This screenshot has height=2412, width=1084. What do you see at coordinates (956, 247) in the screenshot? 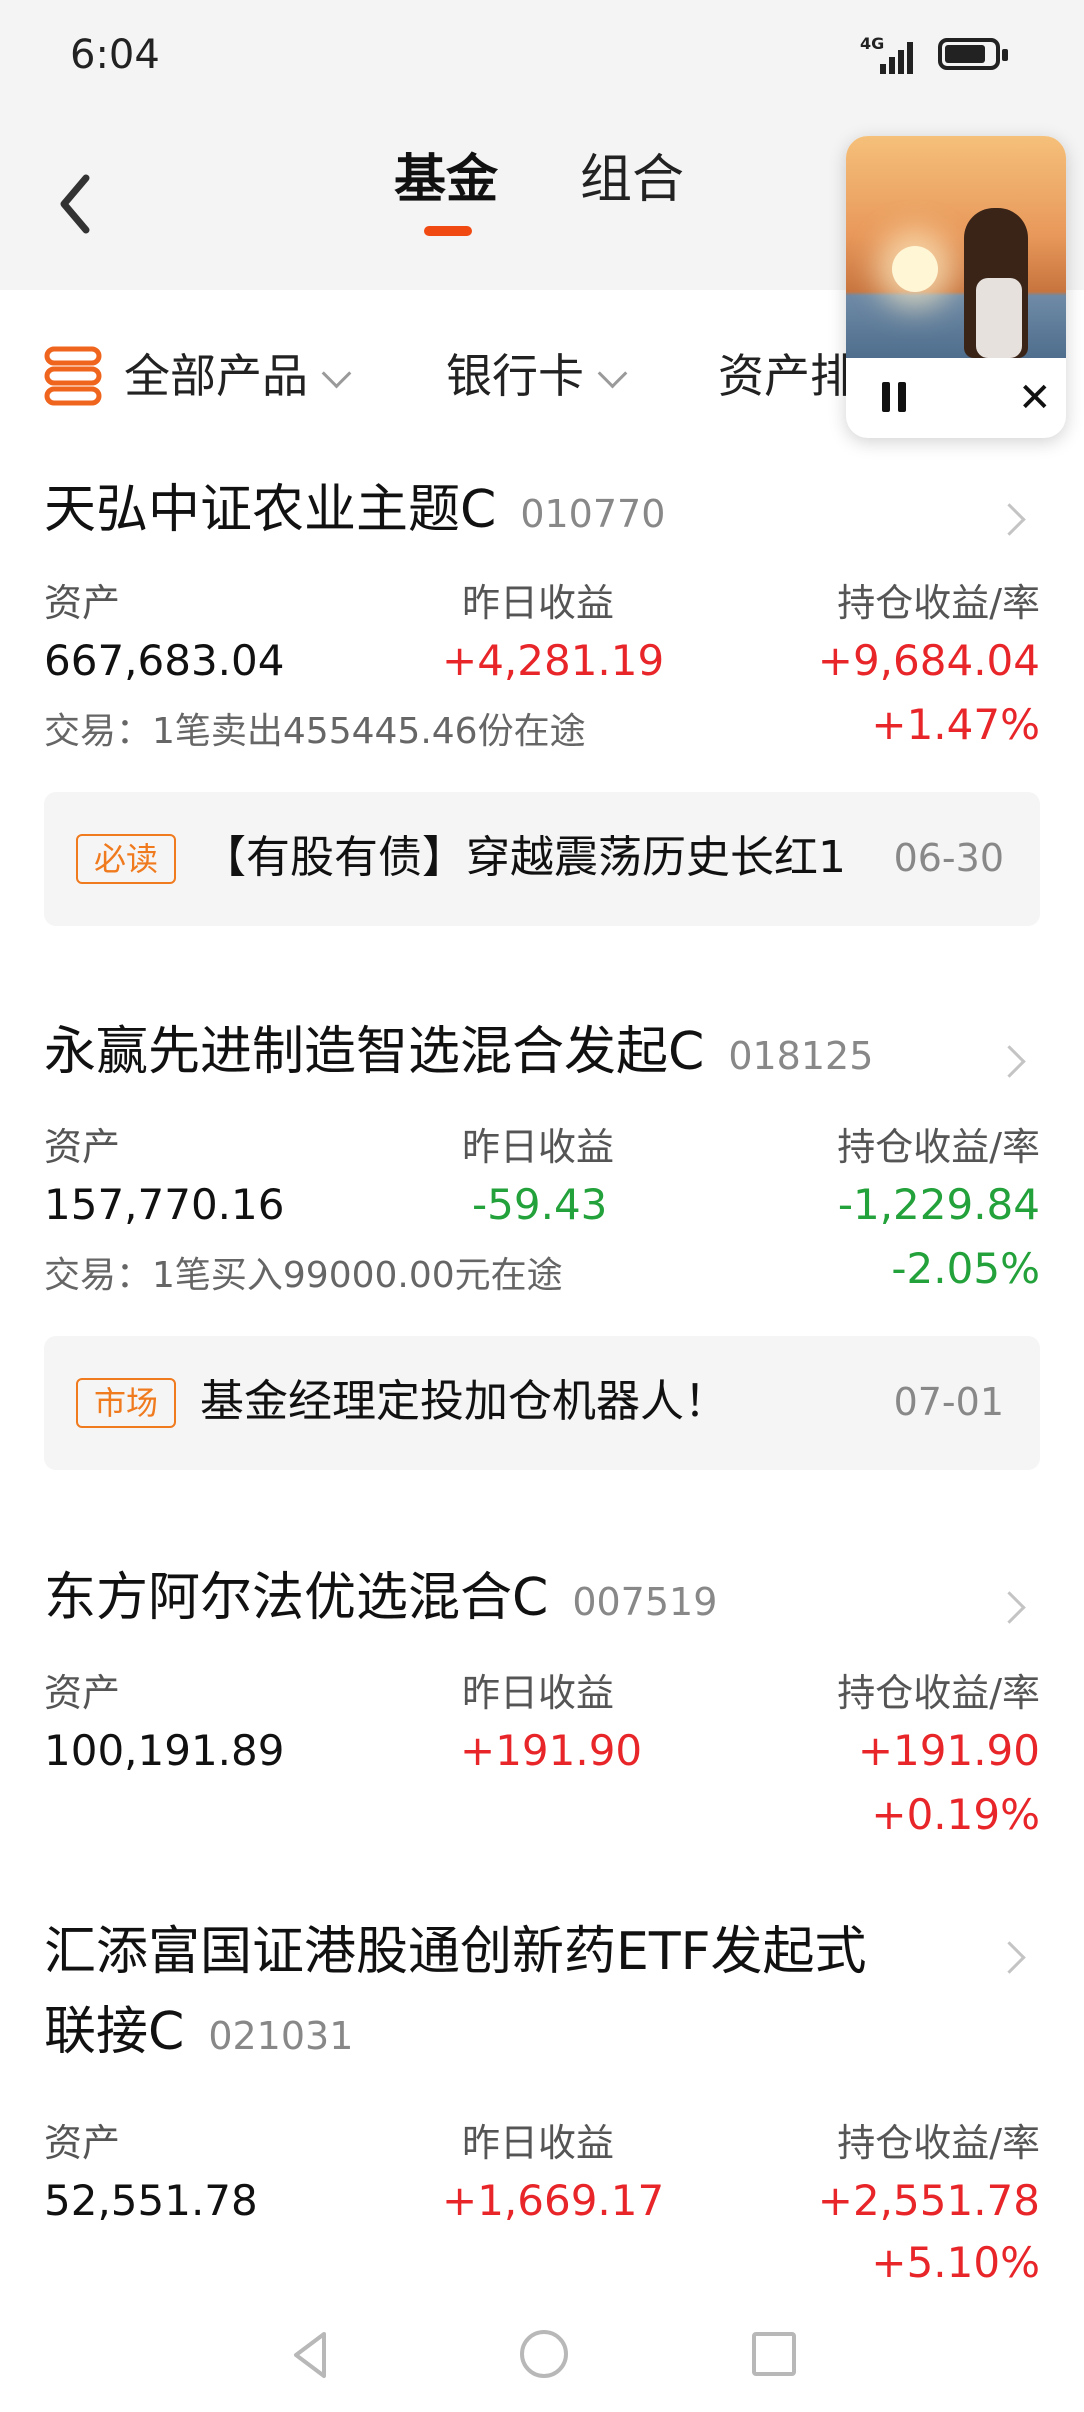
I see `video-thumbnail` at bounding box center [956, 247].